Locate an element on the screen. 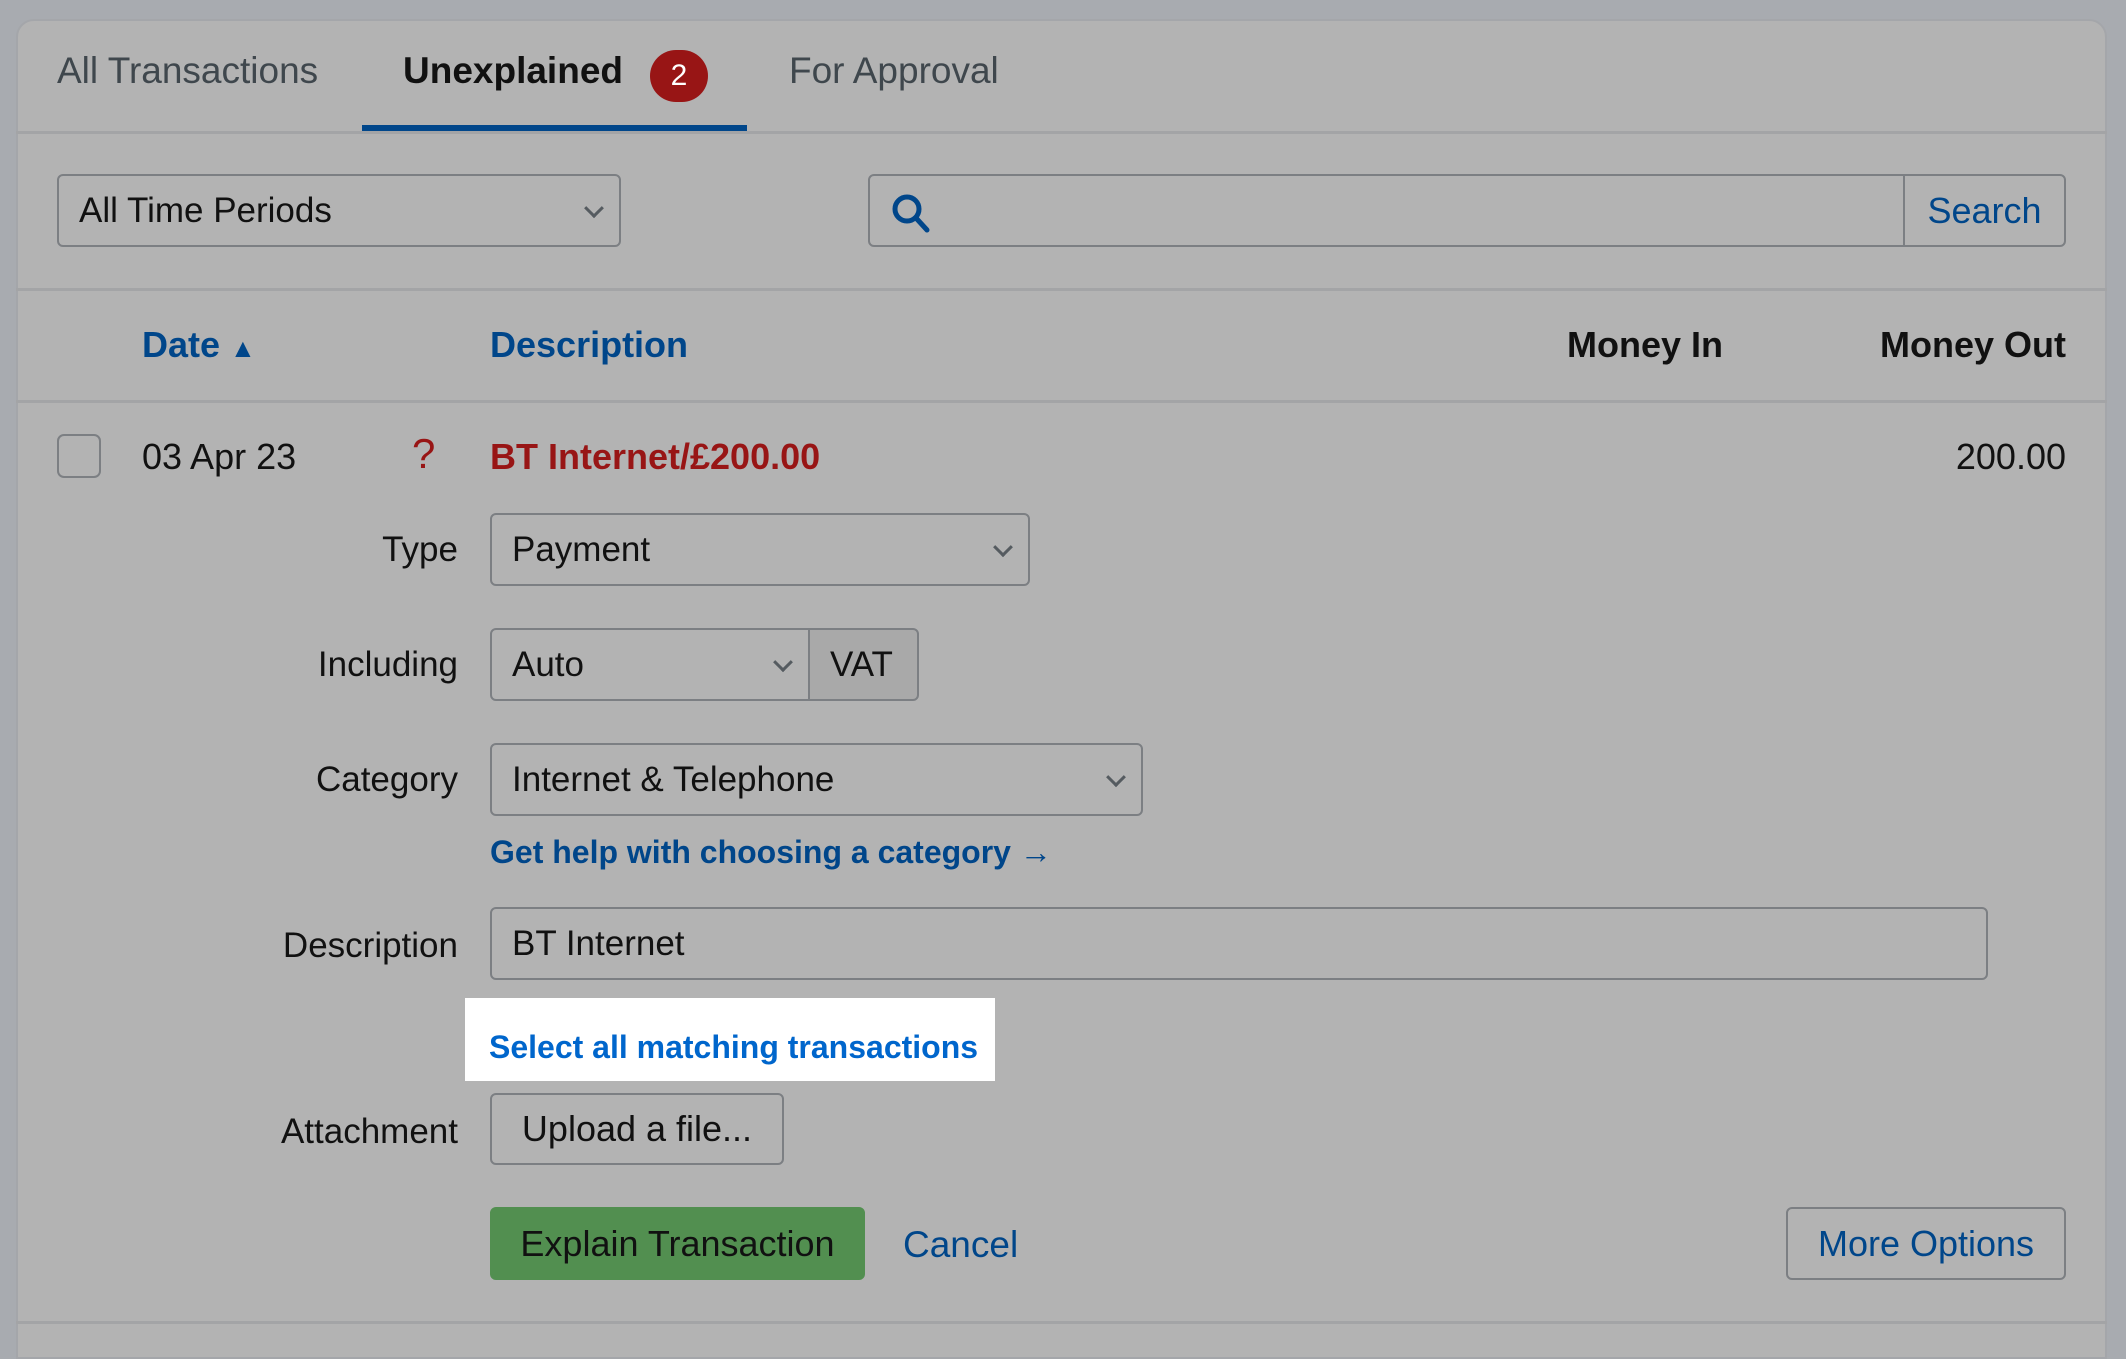 The image size is (2126, 1359). type-value: Payment is located at coordinates (581, 549).